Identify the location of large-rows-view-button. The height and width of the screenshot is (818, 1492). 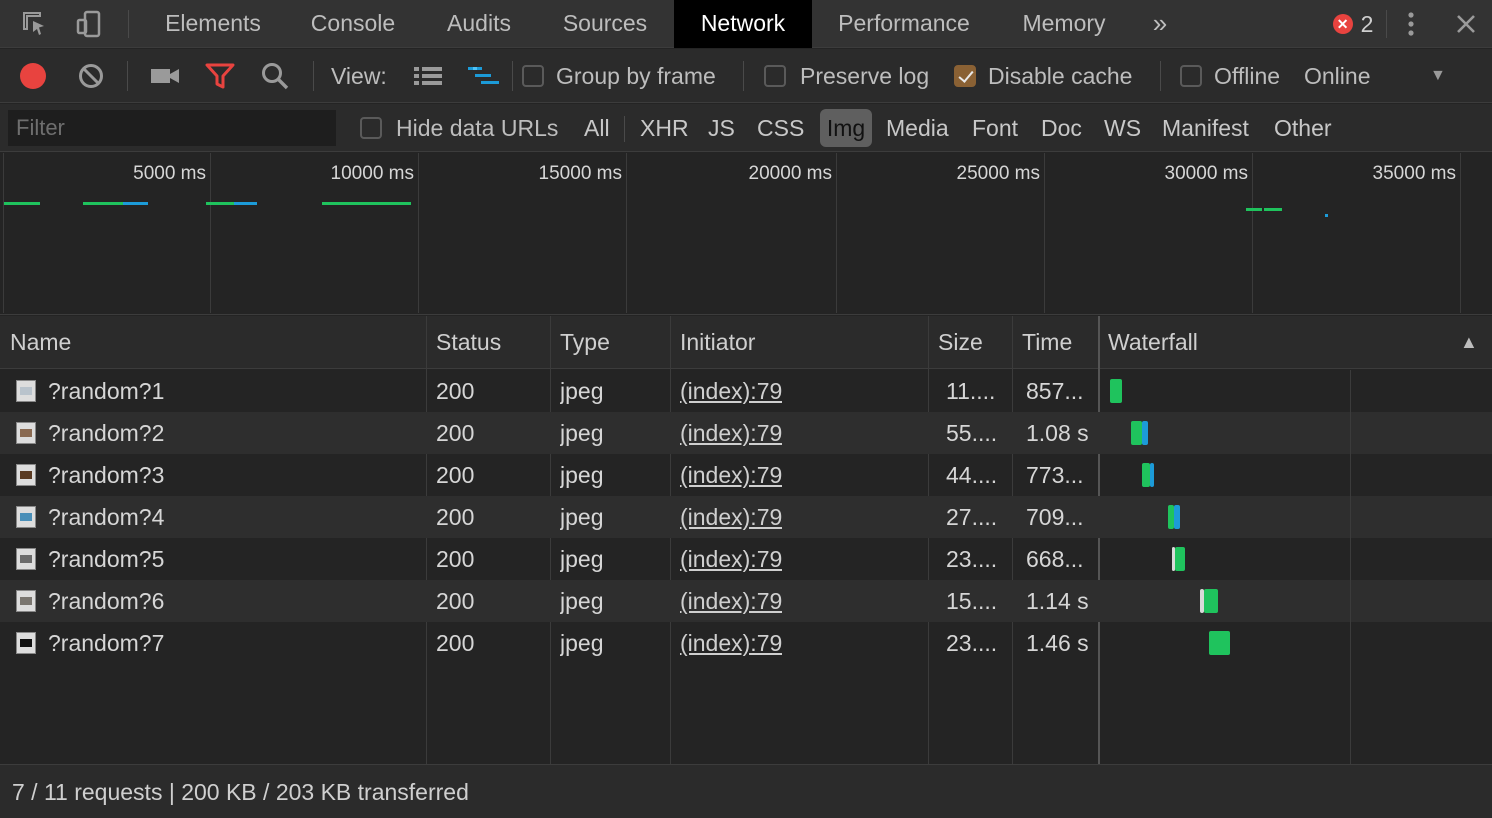
(428, 76).